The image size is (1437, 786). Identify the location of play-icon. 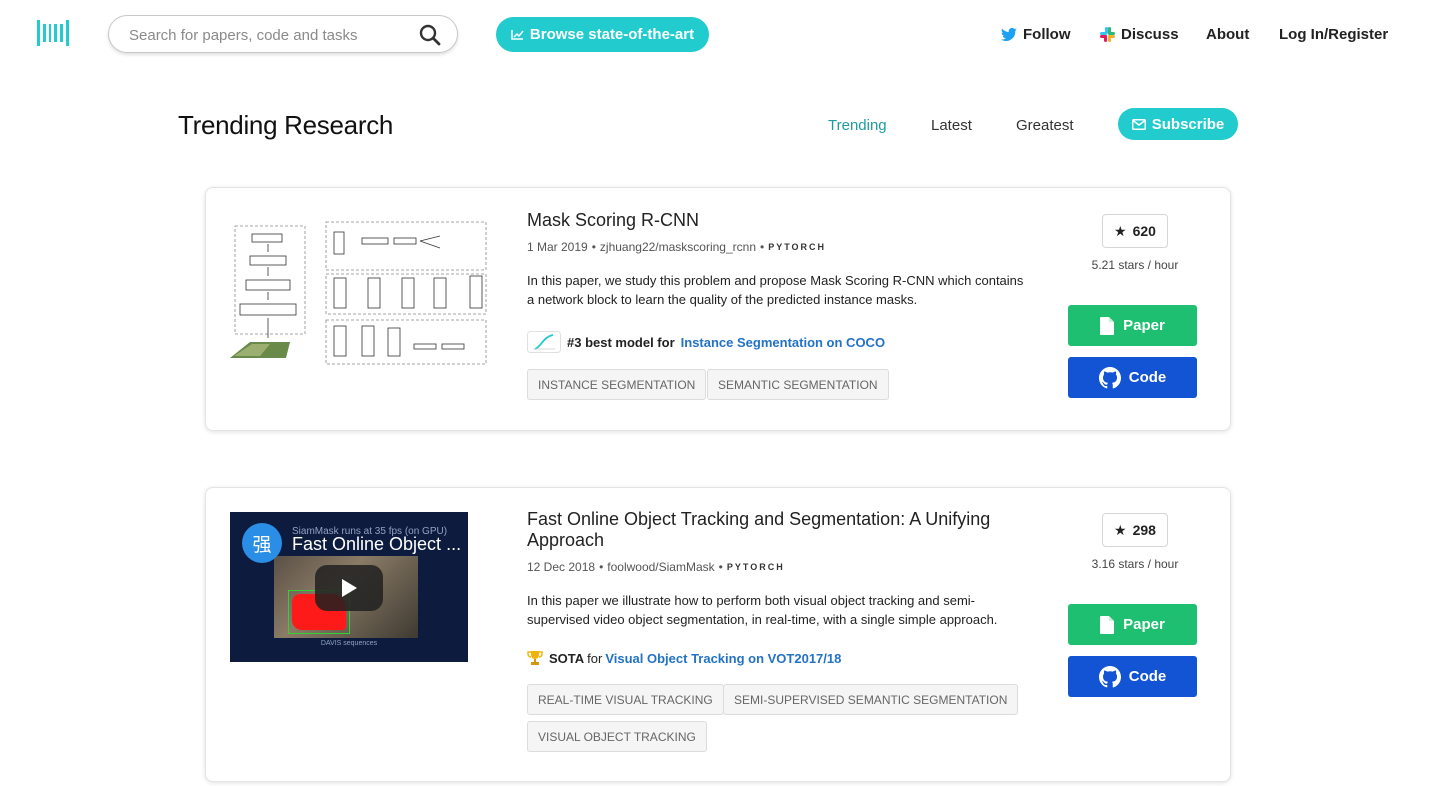
(349, 588).